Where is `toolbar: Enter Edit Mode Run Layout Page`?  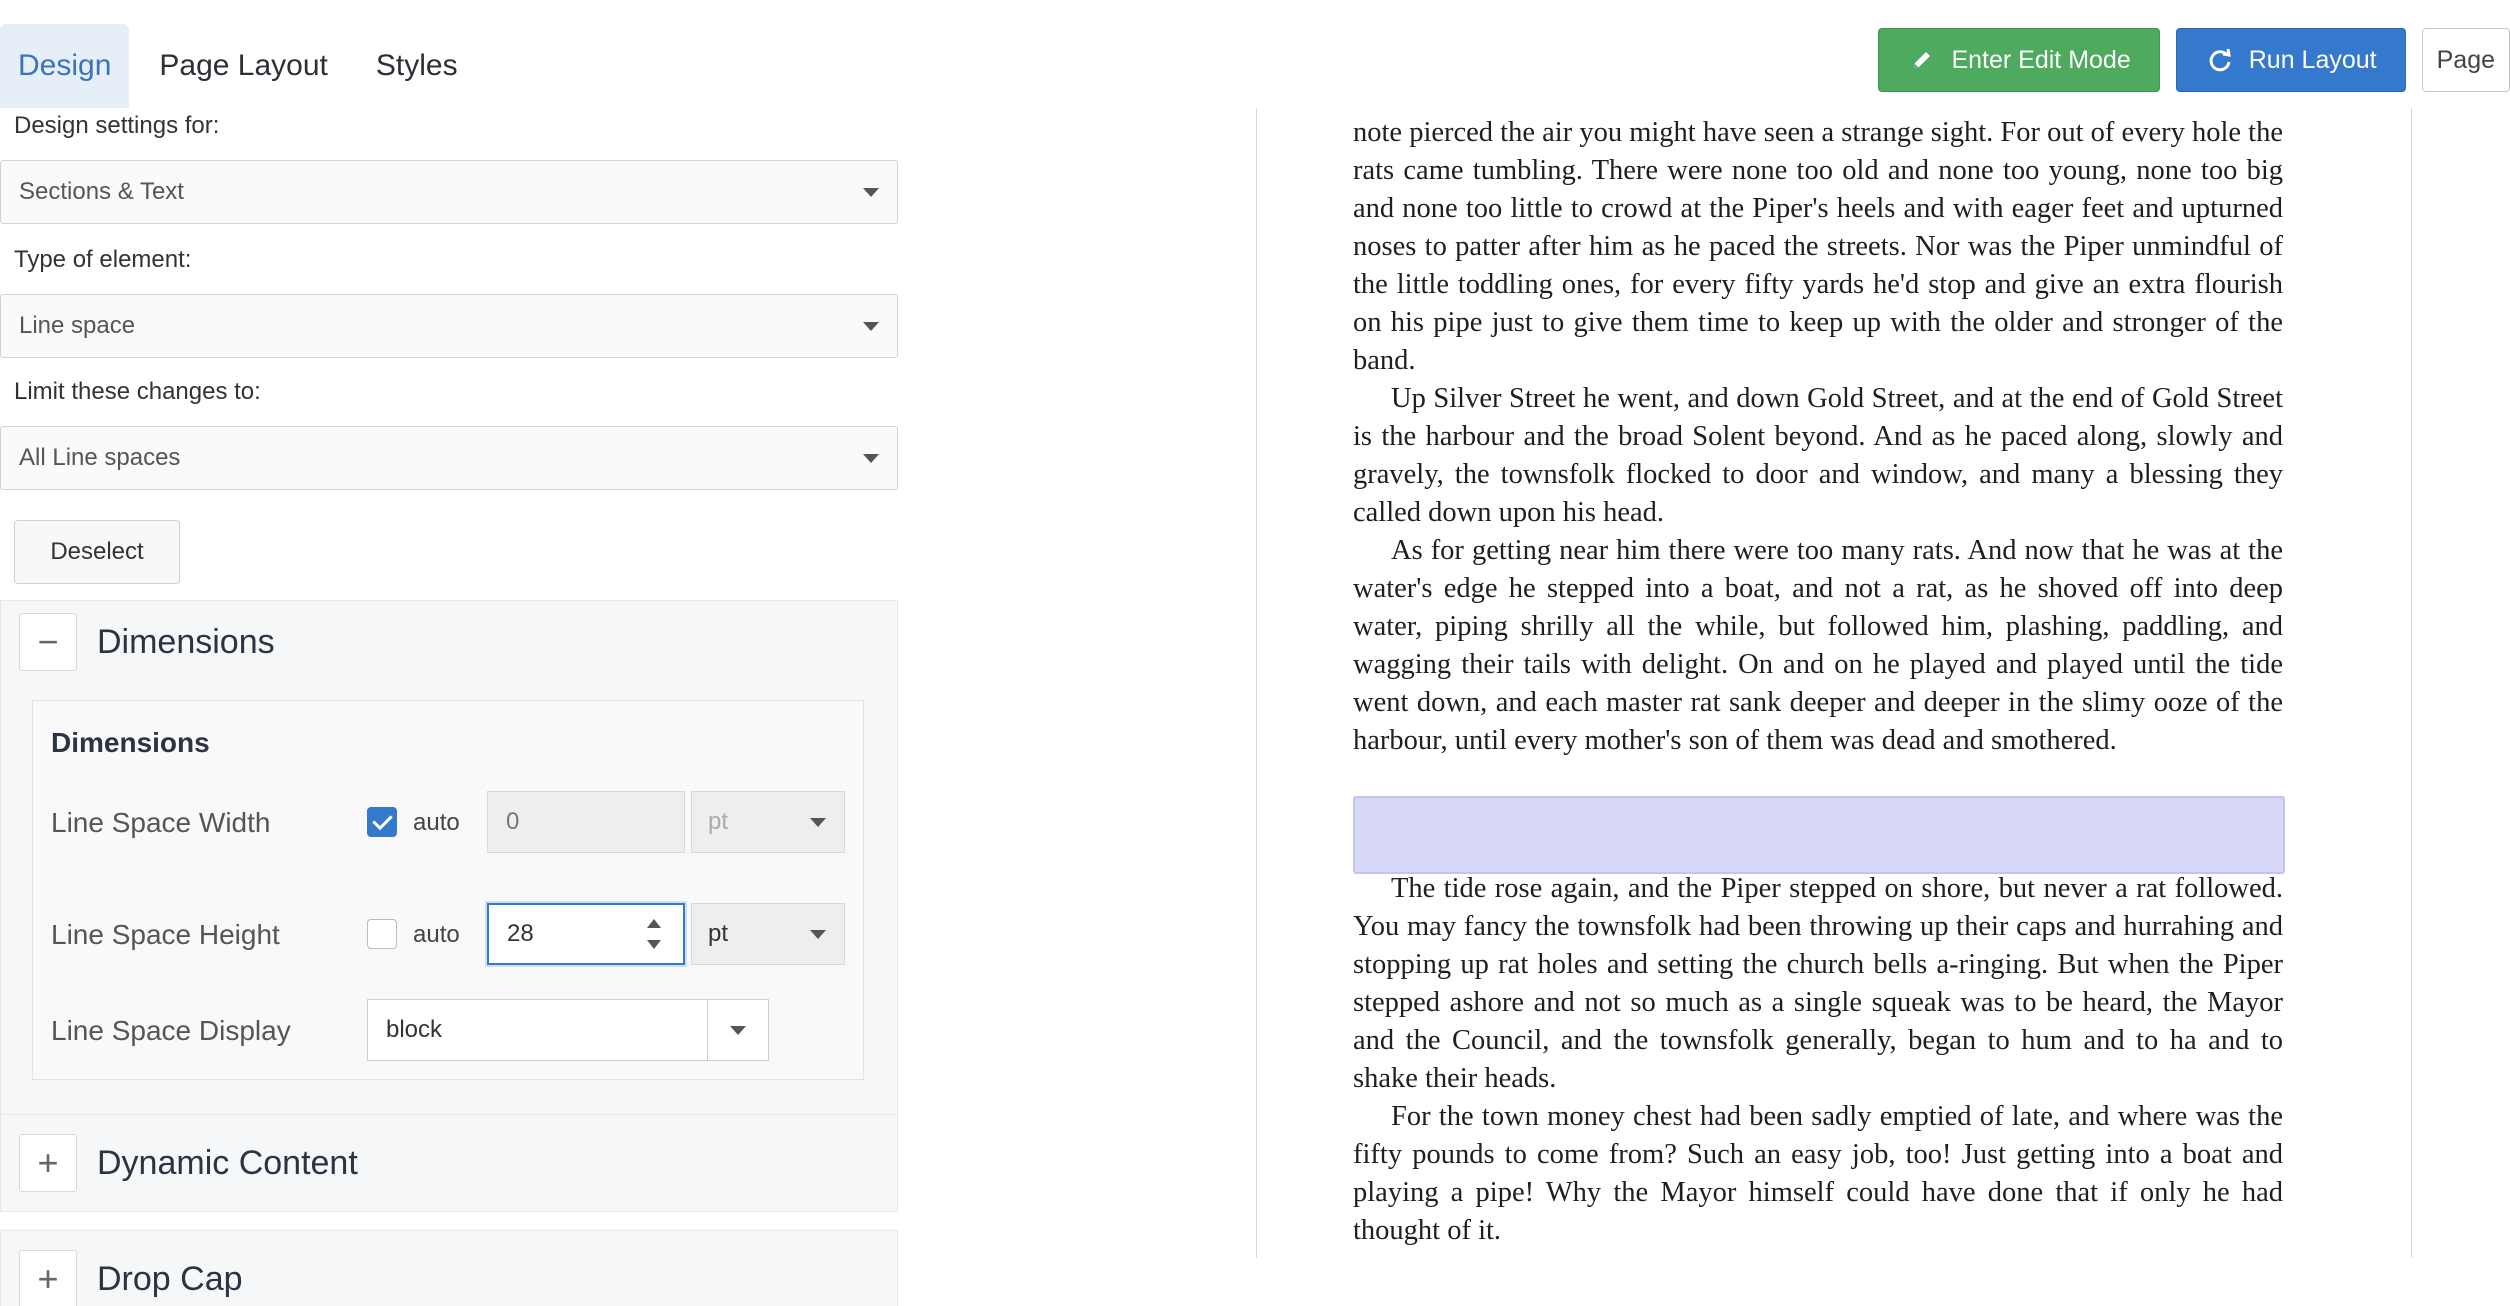
toolbar: Enter Edit Mode Run Layout Page is located at coordinates (2194, 60).